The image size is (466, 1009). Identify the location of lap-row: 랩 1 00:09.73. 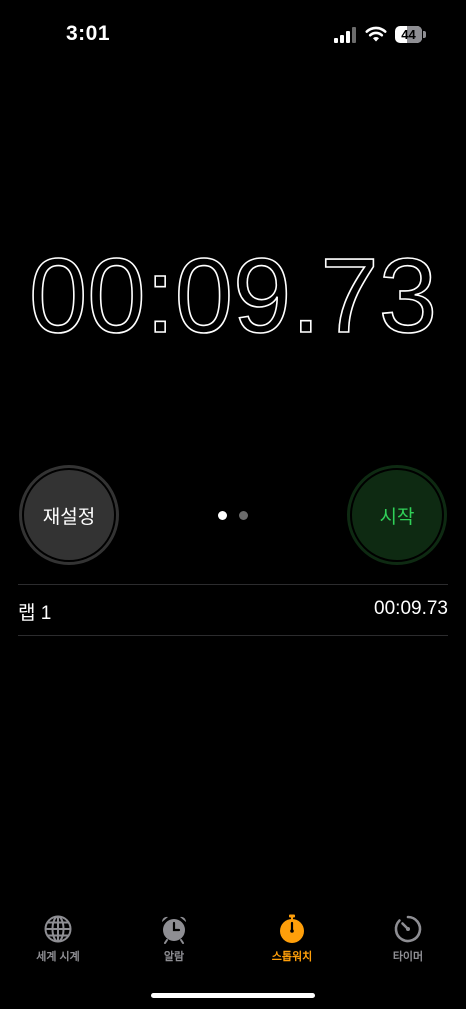
(233, 610).